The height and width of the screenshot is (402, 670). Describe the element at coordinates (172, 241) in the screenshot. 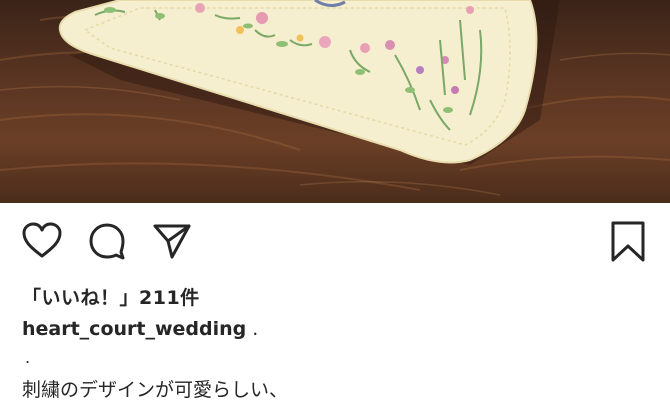

I see `paper-plane-icon` at that location.